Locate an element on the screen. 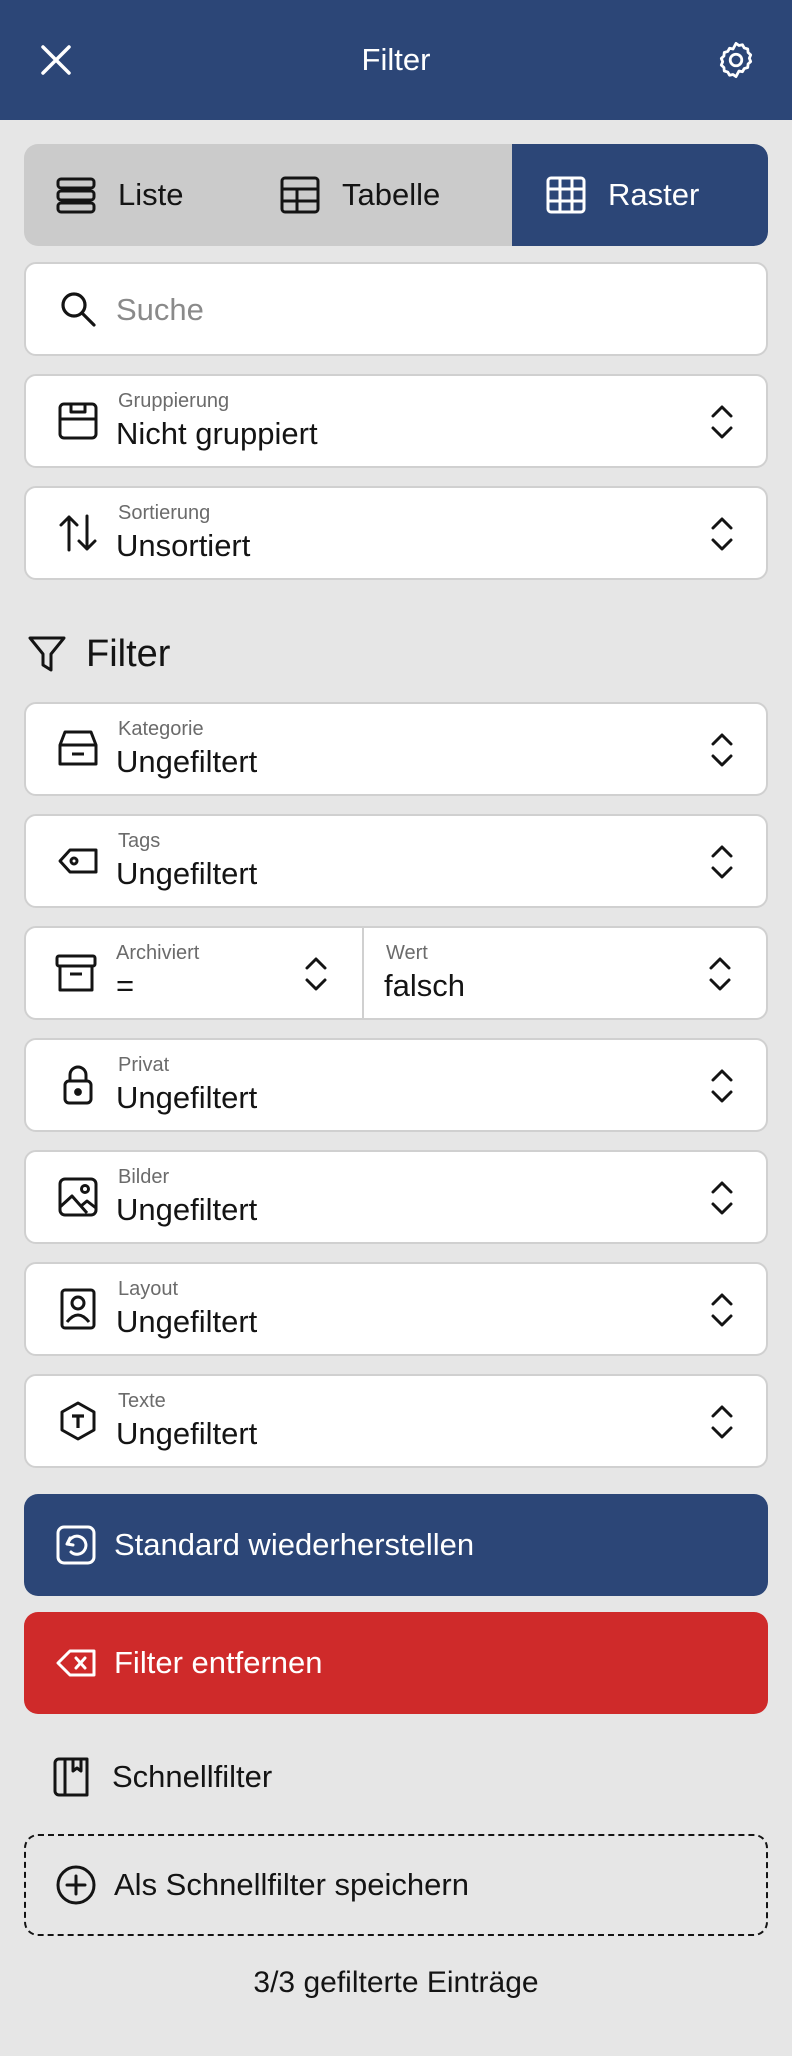 The height and width of the screenshot is (2056, 792). view-mode-grid: Raster is located at coordinates (640, 195).